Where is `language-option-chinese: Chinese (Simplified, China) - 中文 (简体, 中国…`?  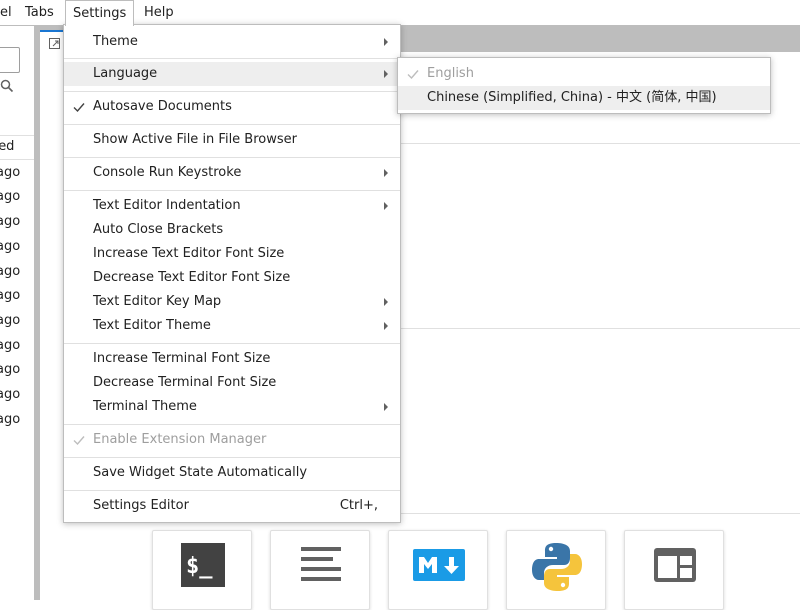 language-option-chinese: Chinese (Simplified, China) - 中文 (简体, 中国… is located at coordinates (584, 98).